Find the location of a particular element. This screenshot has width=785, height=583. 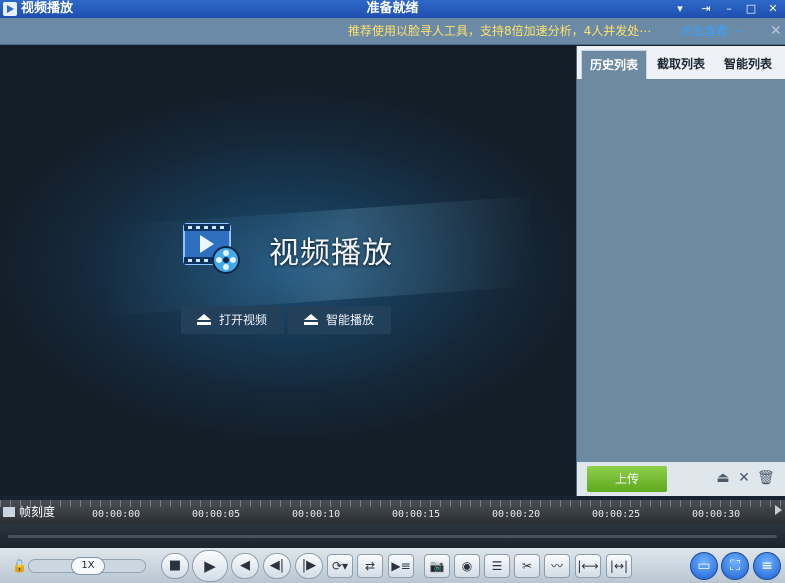

playlist-toggle-button: ≡ is located at coordinates (767, 566).